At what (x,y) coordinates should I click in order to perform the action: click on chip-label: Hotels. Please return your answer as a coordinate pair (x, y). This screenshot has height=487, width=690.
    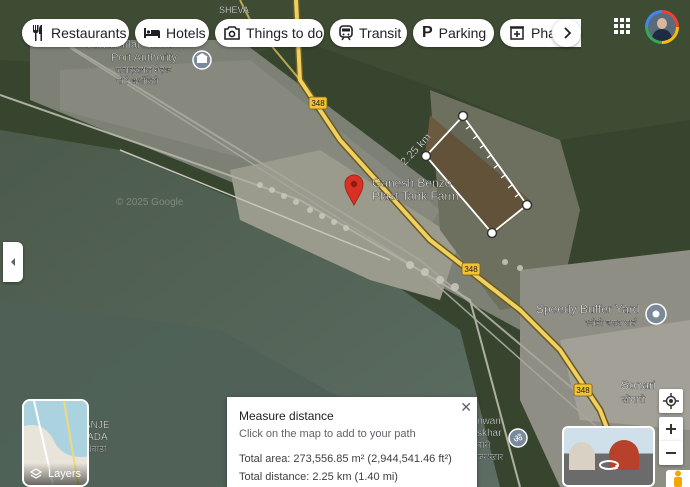
    Looking at the image, I should click on (186, 33).